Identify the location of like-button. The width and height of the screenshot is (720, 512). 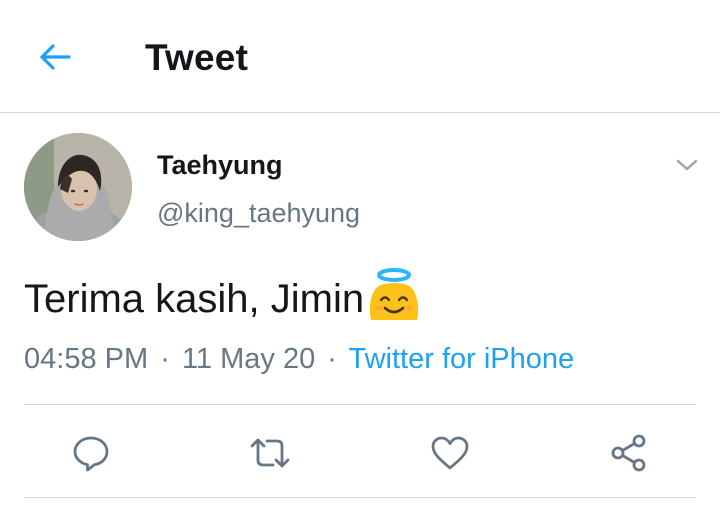
(450, 453).